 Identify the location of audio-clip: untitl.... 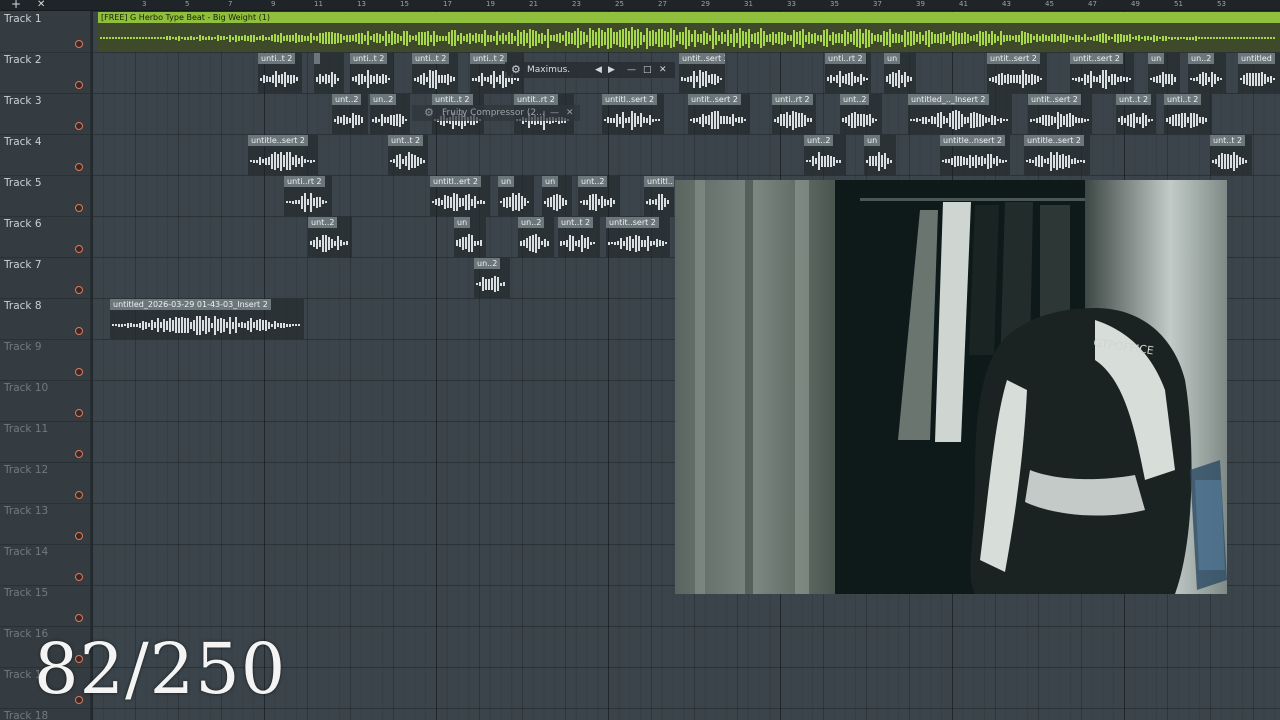
(659, 196).